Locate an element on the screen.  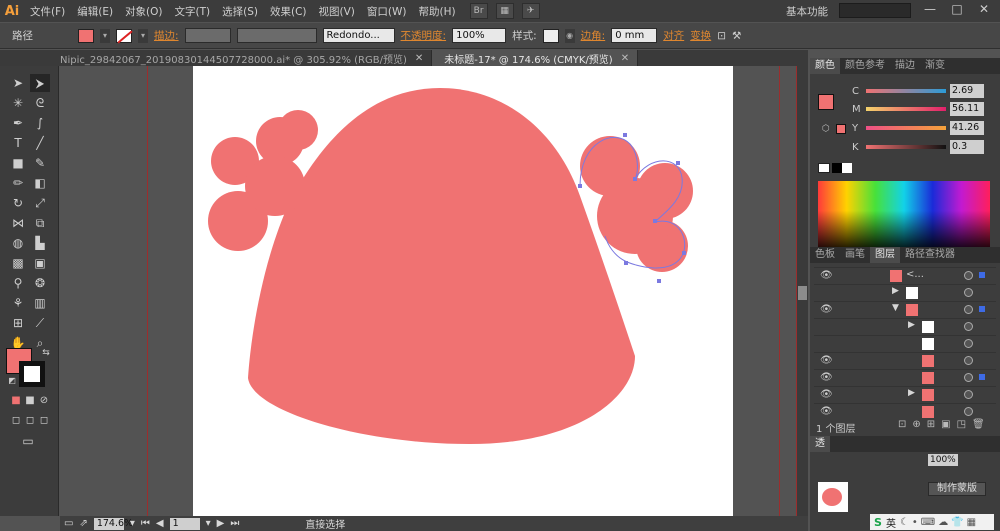
white-color-swatch is located at coordinates (847, 168).